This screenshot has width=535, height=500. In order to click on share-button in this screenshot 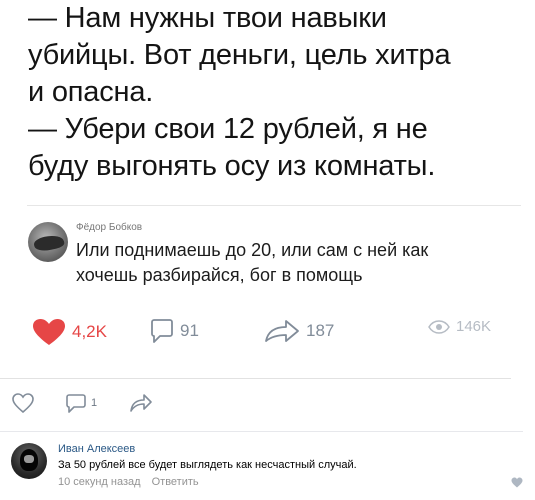, I will do `click(141, 403)`.